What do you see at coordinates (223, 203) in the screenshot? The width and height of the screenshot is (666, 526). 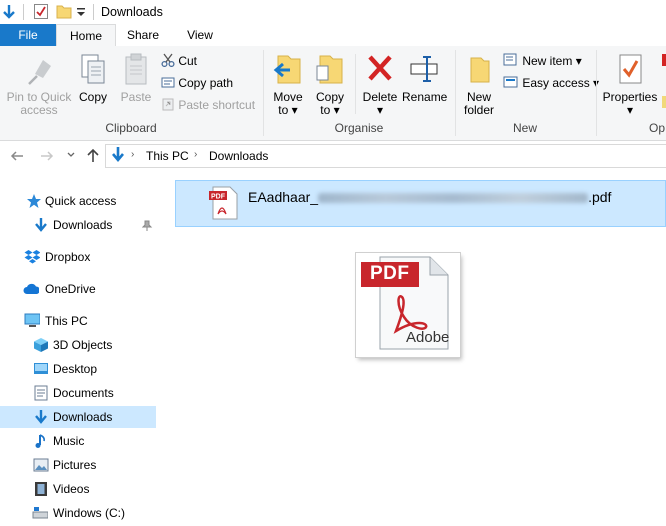 I see `pdf-file-icon: PDF` at bounding box center [223, 203].